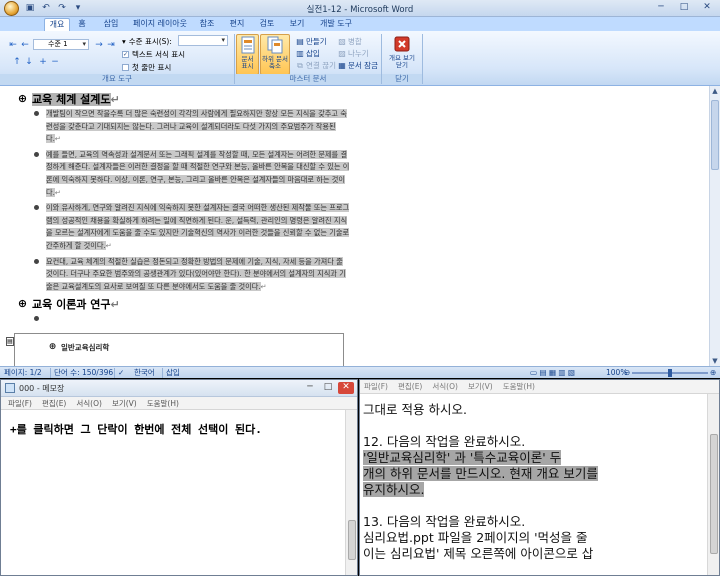 This screenshot has width=720, height=576. Describe the element at coordinates (17, 62) in the screenshot. I see `move-up-icon: ↑` at that location.